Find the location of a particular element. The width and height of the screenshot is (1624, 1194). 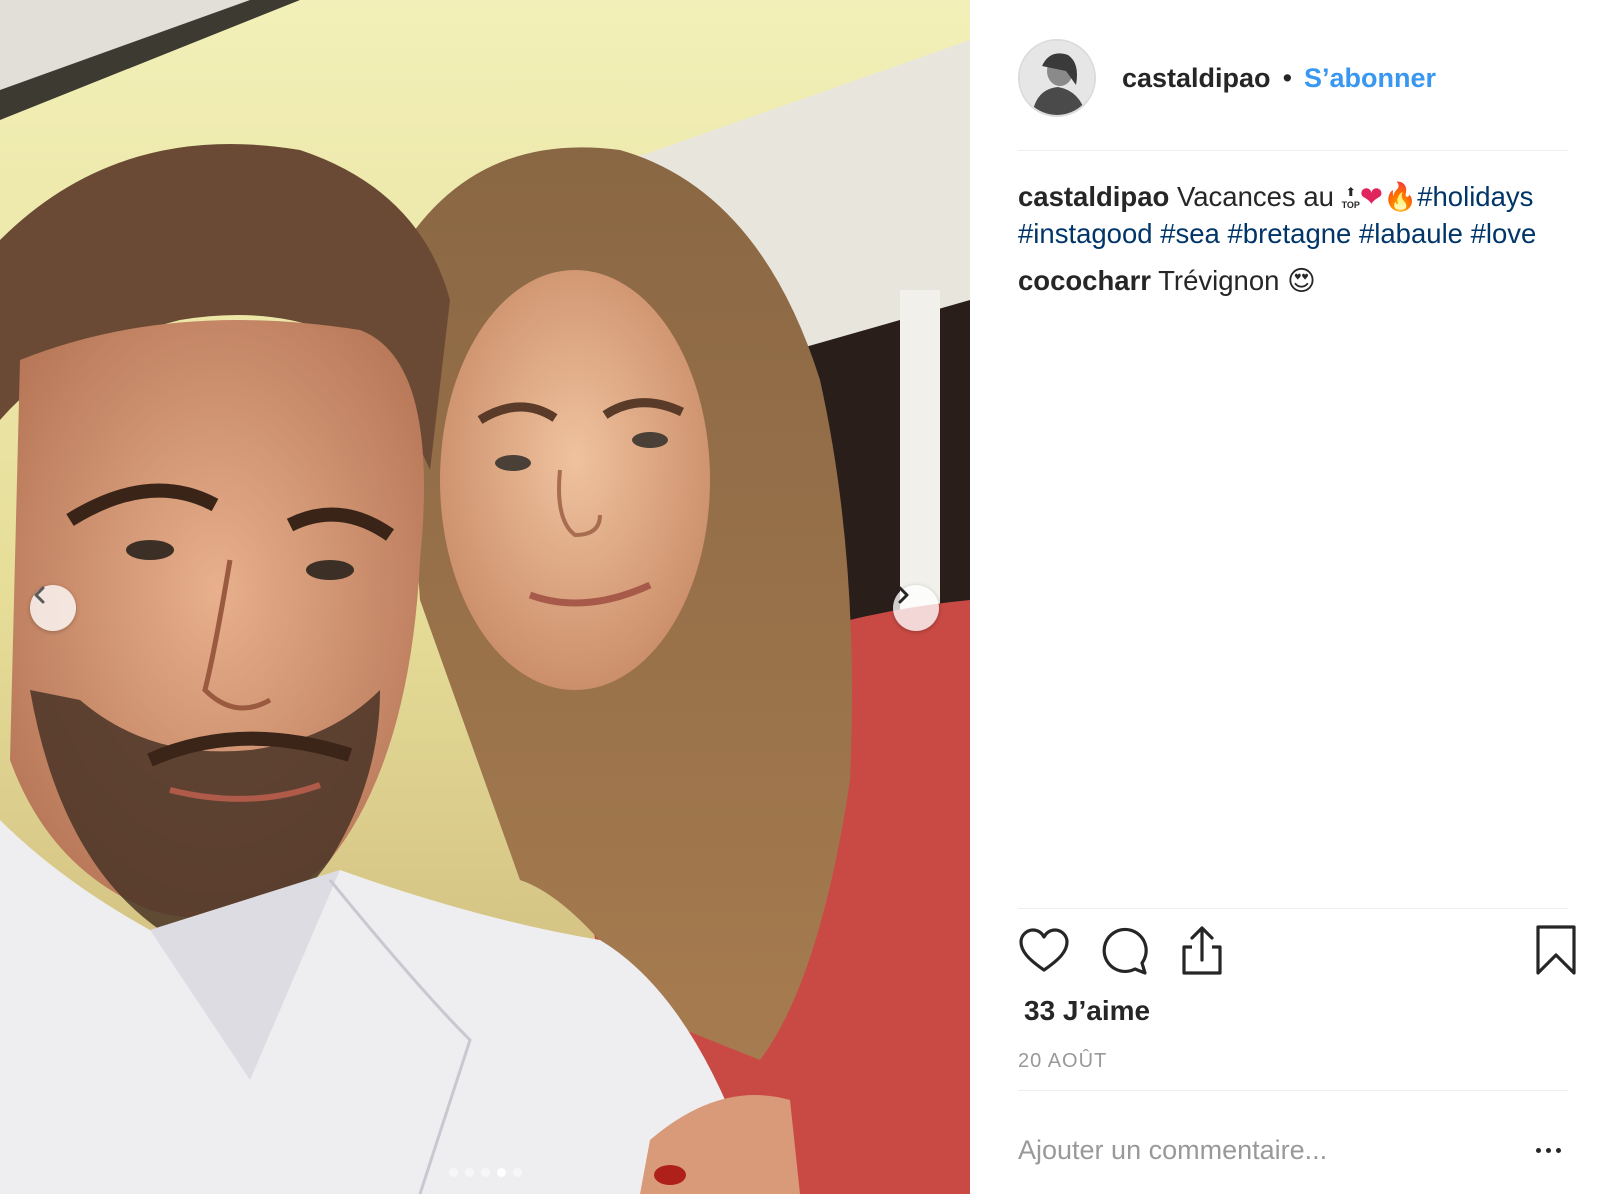

hashtag-link: #instagood is located at coordinates (1085, 233).